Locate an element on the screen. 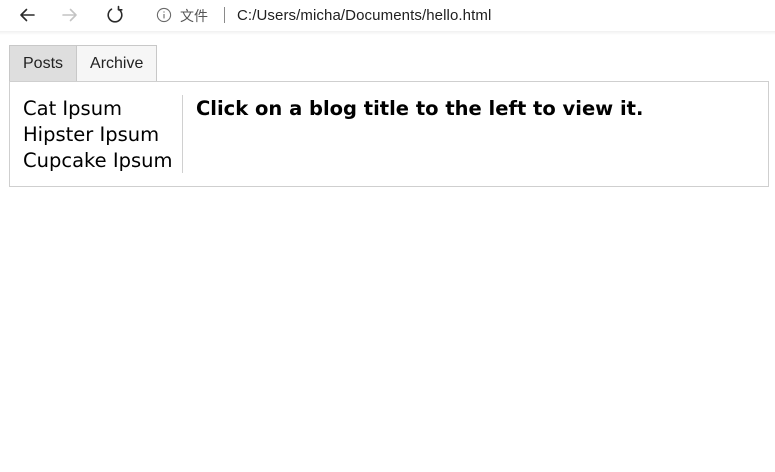 This screenshot has height=472, width=775. address-url: C:/Users/micha/Documents/hello.html is located at coordinates (364, 15).